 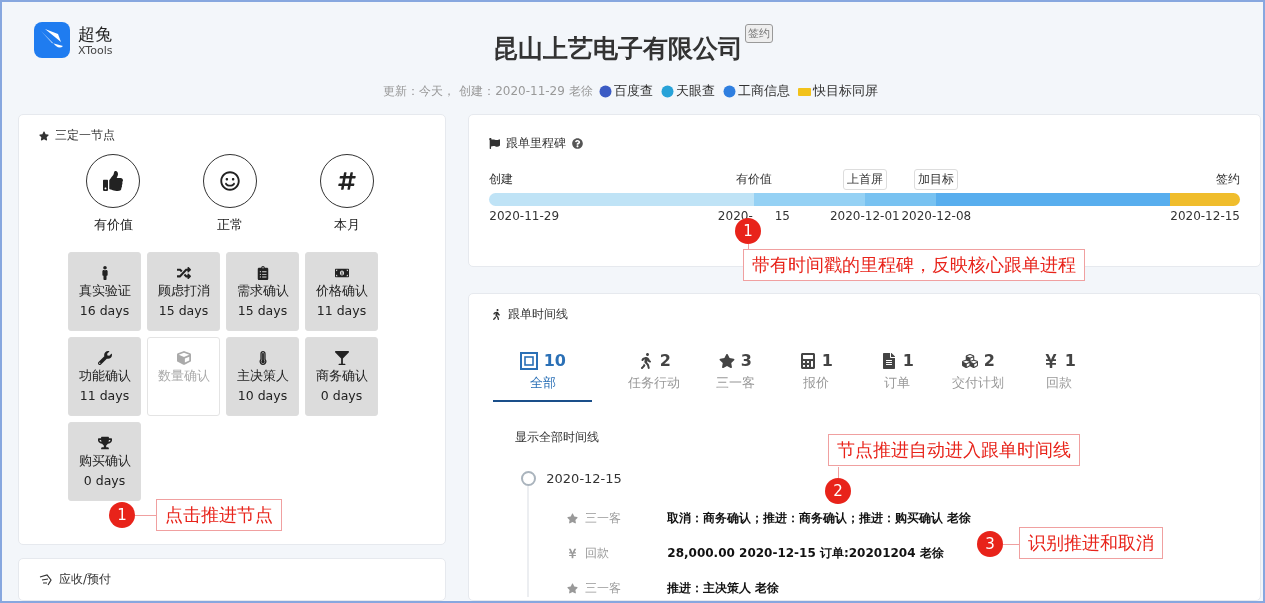 I want to click on card-title: 三定一节点, so click(x=85, y=135).